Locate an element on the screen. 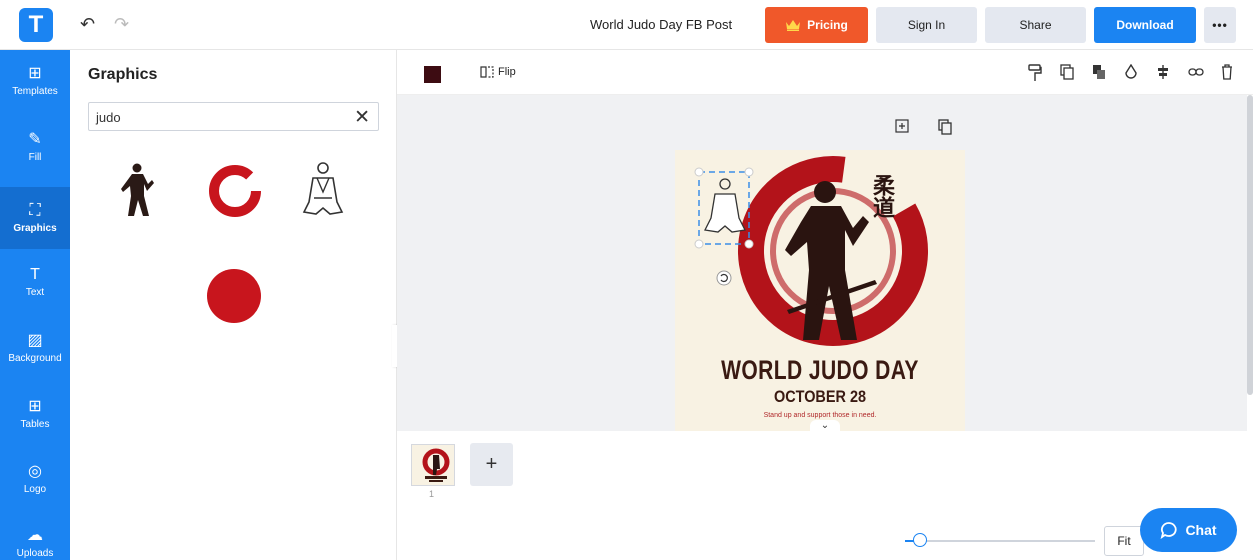  paint-roller-icon is located at coordinates (1035, 73).